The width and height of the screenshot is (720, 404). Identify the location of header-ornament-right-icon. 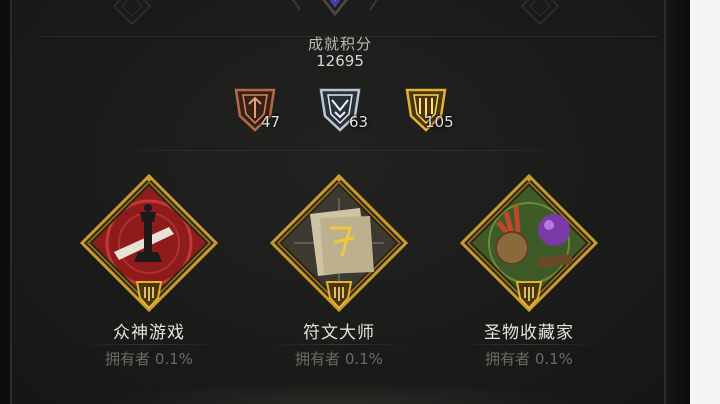
(540, 13).